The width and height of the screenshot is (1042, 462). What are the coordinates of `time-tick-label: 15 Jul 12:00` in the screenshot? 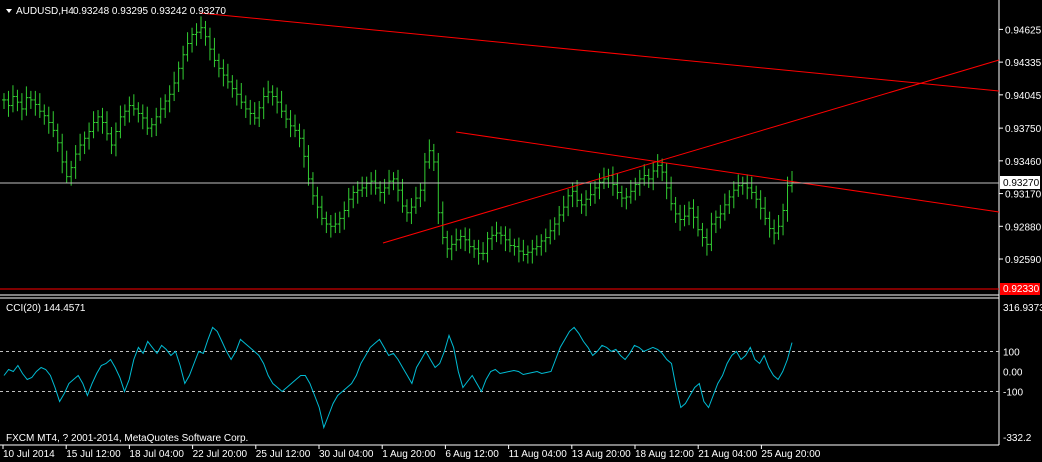 It's located at (93, 454).